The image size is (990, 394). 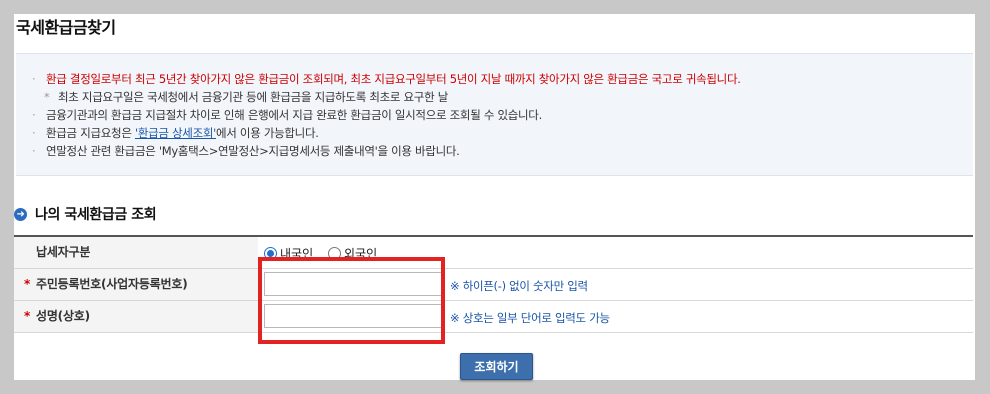 I want to click on form-row-name: * 성명(상호) ※ 상호는 일부 단어로 입력도 가능, so click(x=493, y=317).